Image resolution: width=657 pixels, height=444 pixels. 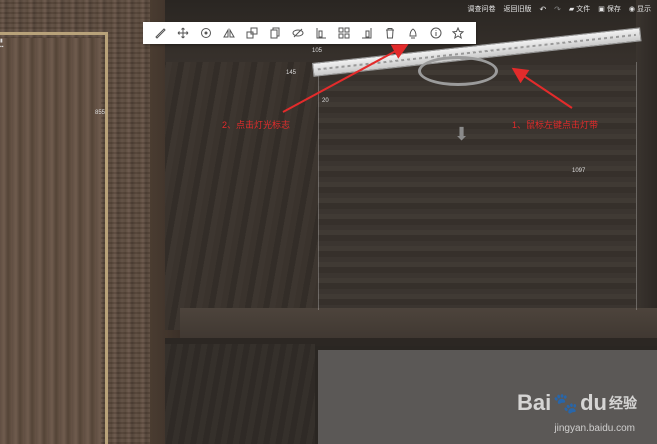 I want to click on copy-icon, so click(x=275, y=33).